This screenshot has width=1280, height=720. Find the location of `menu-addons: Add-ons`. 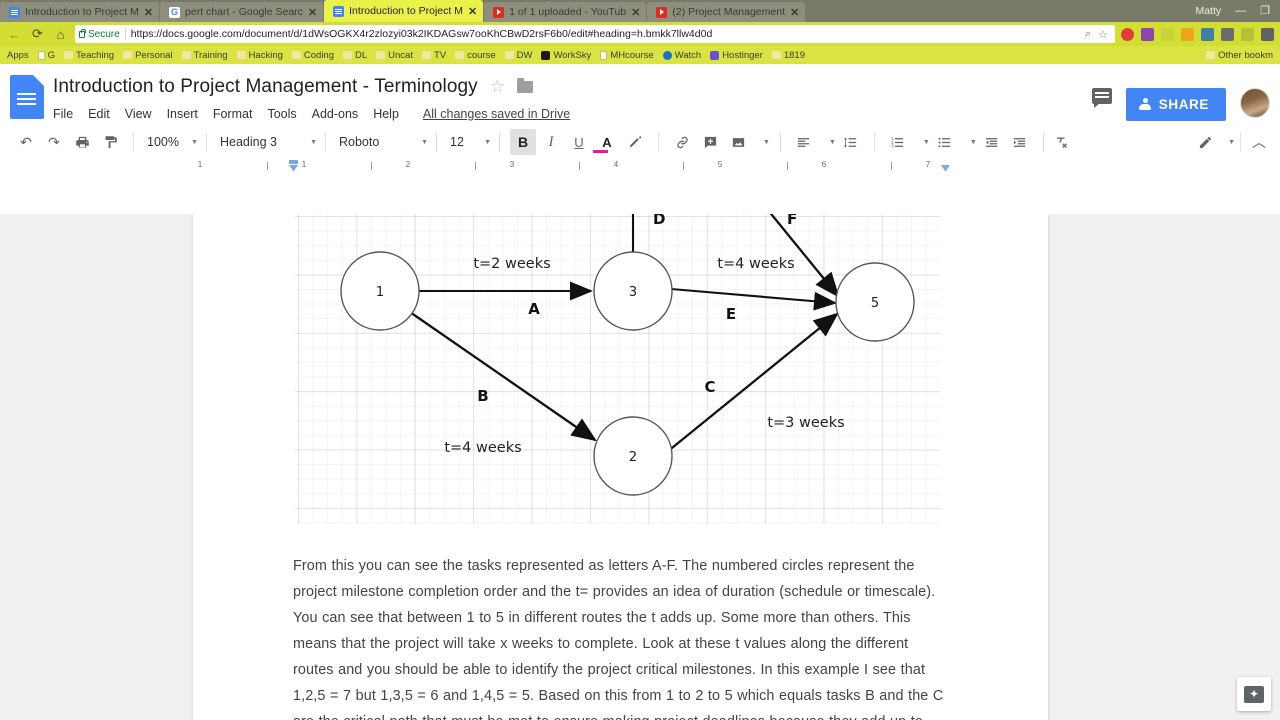

menu-addons: Add-ons is located at coordinates (335, 114).